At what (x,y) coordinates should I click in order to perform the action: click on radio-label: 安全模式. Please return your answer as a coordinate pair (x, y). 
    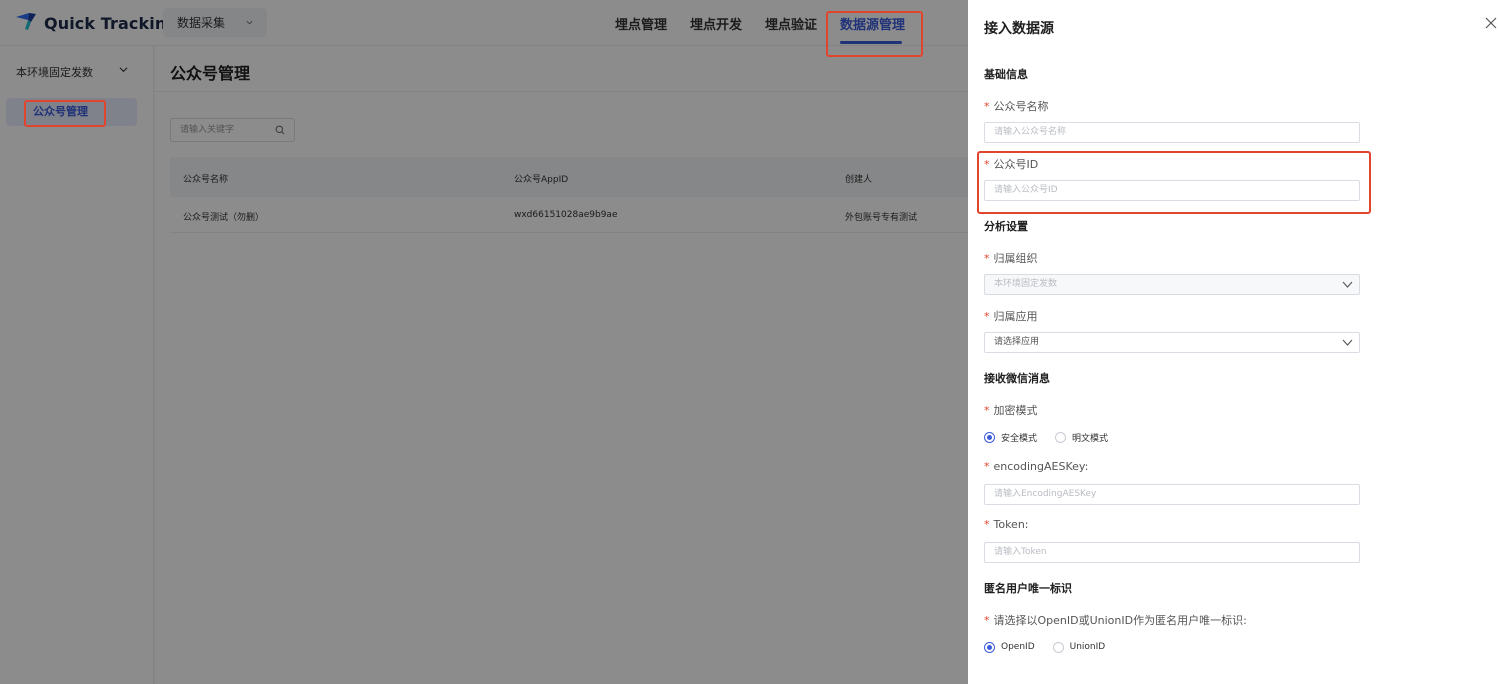
    Looking at the image, I should click on (1019, 437).